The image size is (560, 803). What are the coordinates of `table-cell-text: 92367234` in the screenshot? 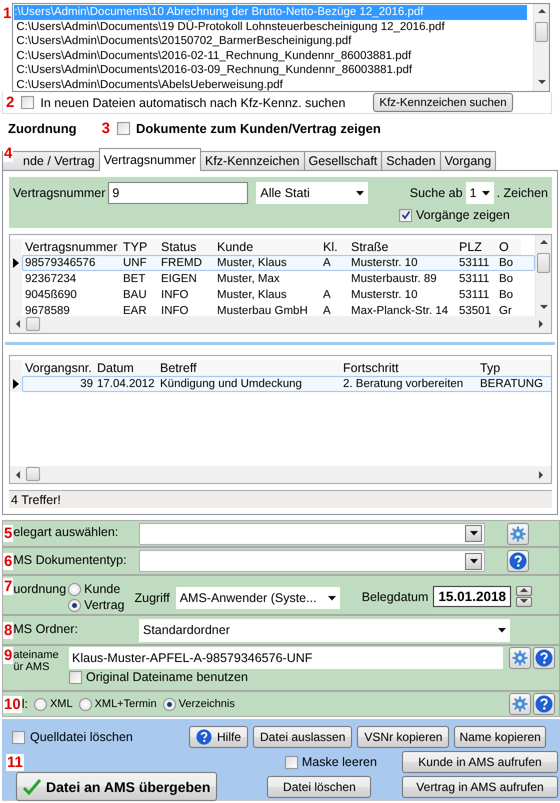 It's located at (51, 278).